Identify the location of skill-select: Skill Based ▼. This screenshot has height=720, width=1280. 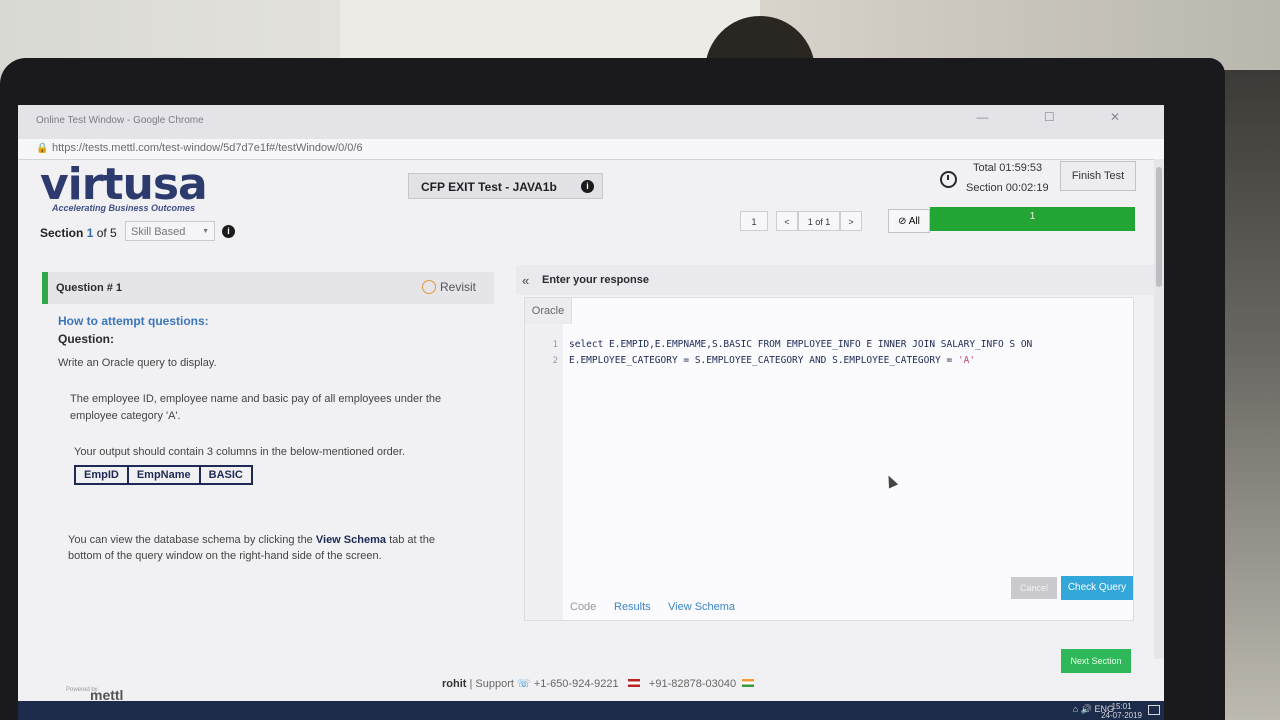
(170, 231).